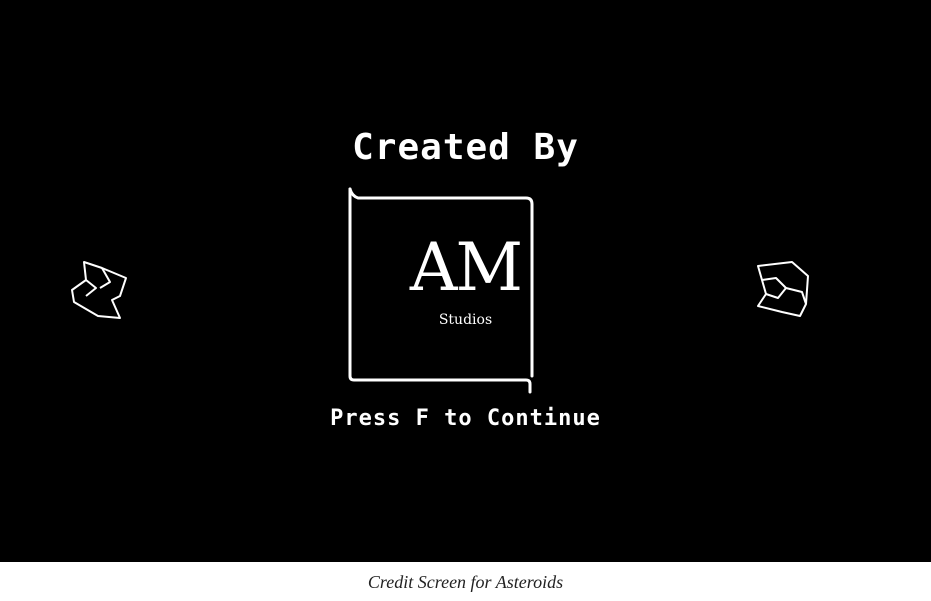  I want to click on credits-title: Created By, so click(465, 147).